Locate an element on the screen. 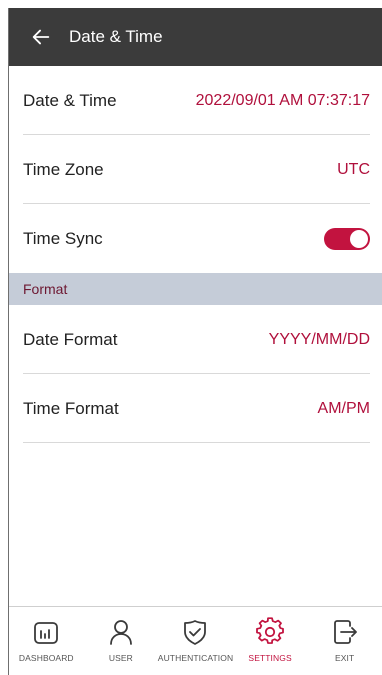  toggle-knob is located at coordinates (359, 238).